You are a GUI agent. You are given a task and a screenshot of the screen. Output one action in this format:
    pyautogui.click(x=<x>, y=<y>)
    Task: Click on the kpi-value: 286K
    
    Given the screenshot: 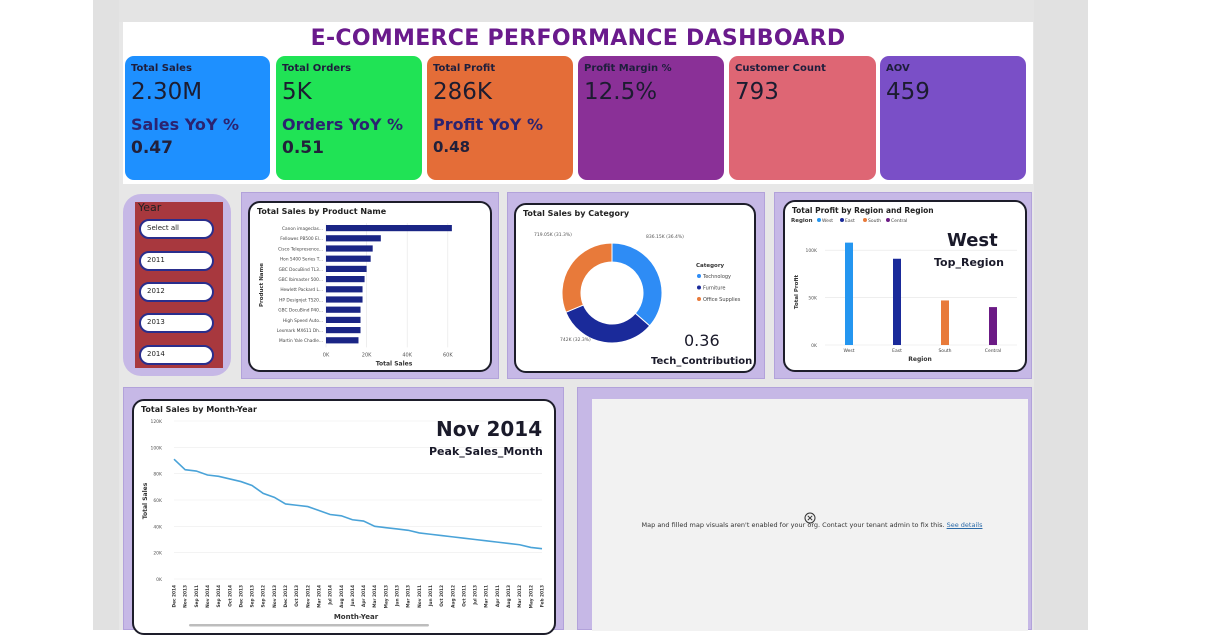 What is the action you would take?
    pyautogui.click(x=462, y=92)
    